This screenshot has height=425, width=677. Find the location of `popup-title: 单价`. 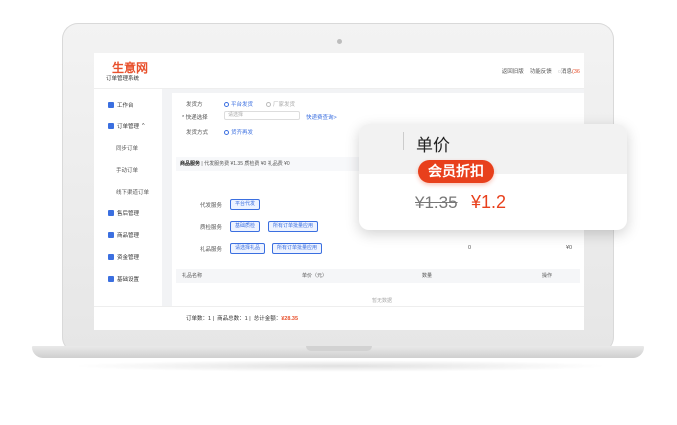

popup-title: 单价 is located at coordinates (433, 145).